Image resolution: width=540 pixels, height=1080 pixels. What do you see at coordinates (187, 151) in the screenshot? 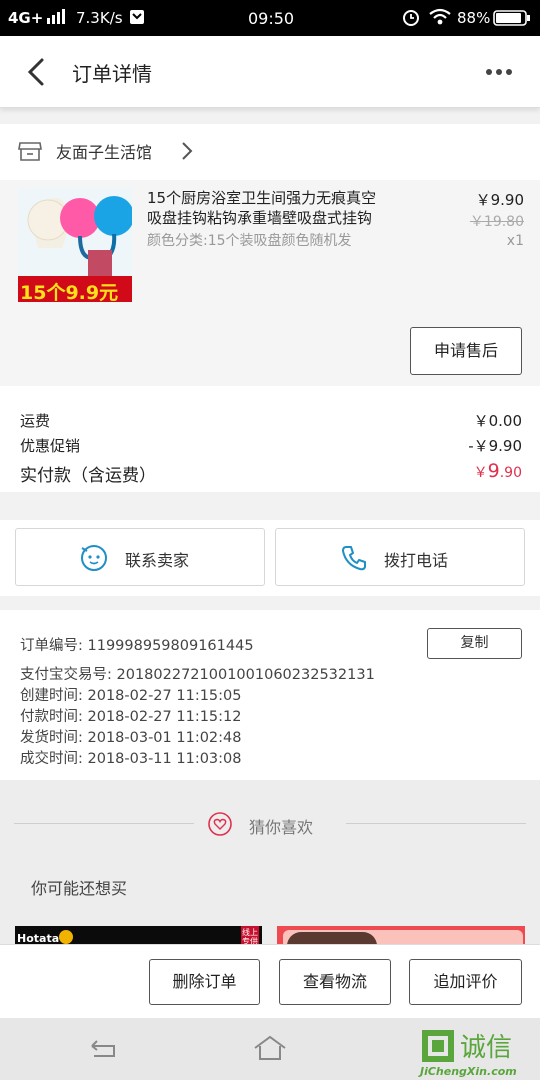
I see `chevron-right-icon` at bounding box center [187, 151].